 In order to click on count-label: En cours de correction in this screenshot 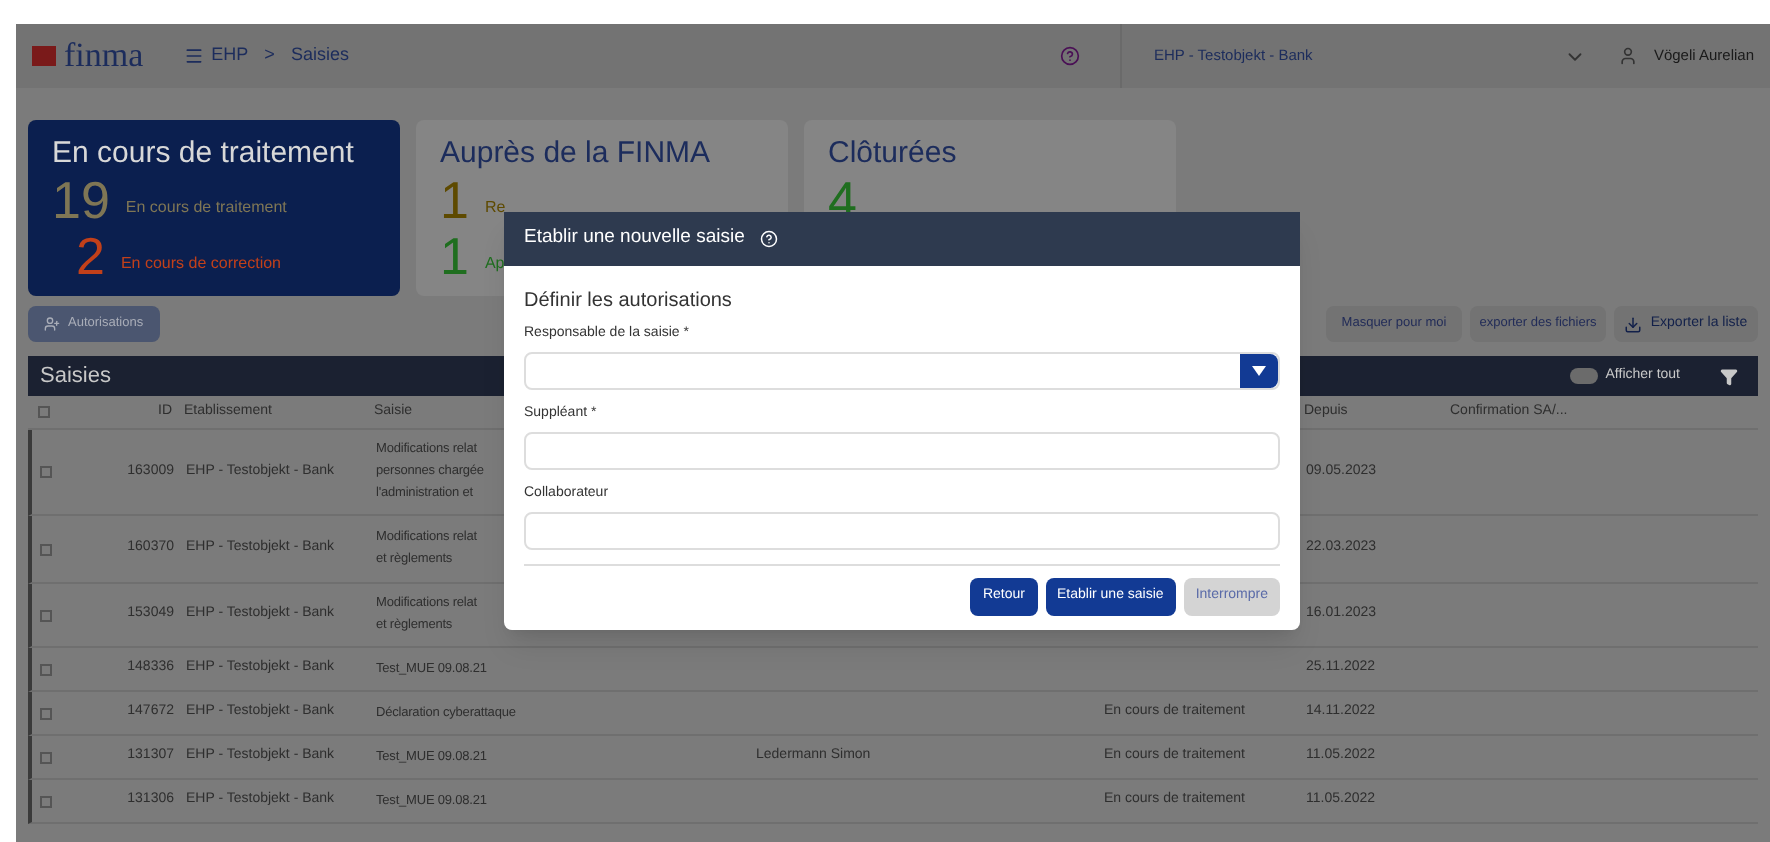, I will do `click(201, 264)`.